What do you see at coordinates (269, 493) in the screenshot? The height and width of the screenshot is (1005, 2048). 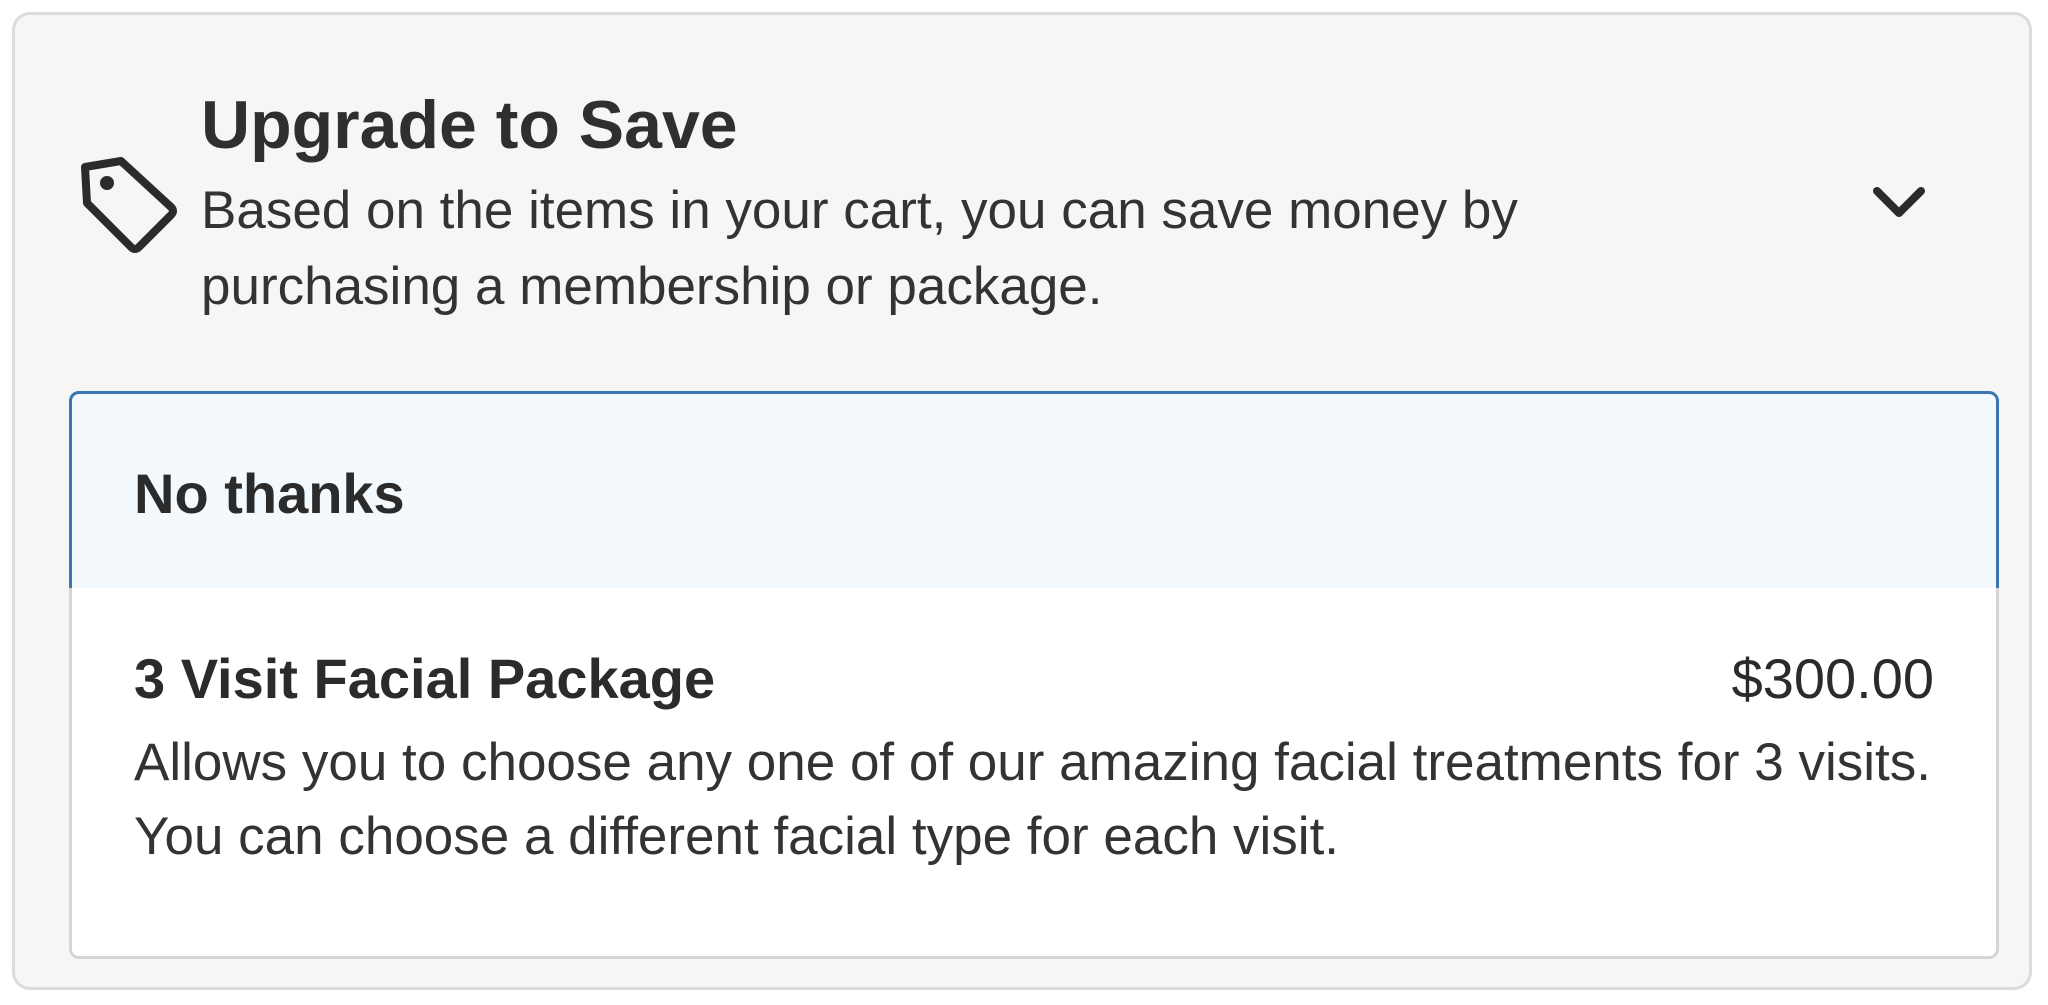 I see `option-no-thanks-label: No thanks` at bounding box center [269, 493].